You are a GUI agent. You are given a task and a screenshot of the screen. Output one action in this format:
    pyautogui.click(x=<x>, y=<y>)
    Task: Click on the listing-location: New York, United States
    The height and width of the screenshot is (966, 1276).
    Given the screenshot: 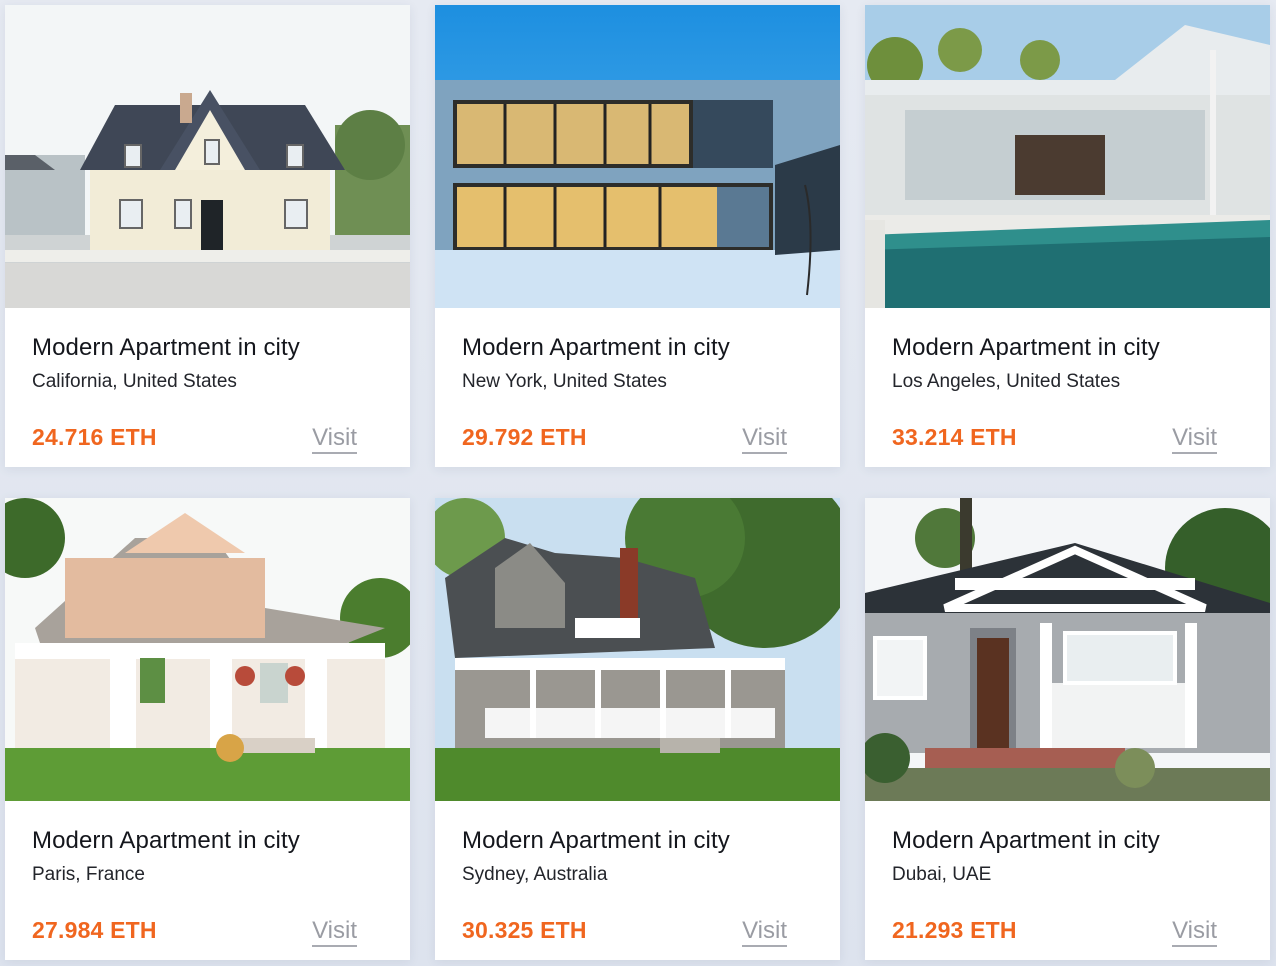 What is the action you would take?
    pyautogui.click(x=564, y=381)
    